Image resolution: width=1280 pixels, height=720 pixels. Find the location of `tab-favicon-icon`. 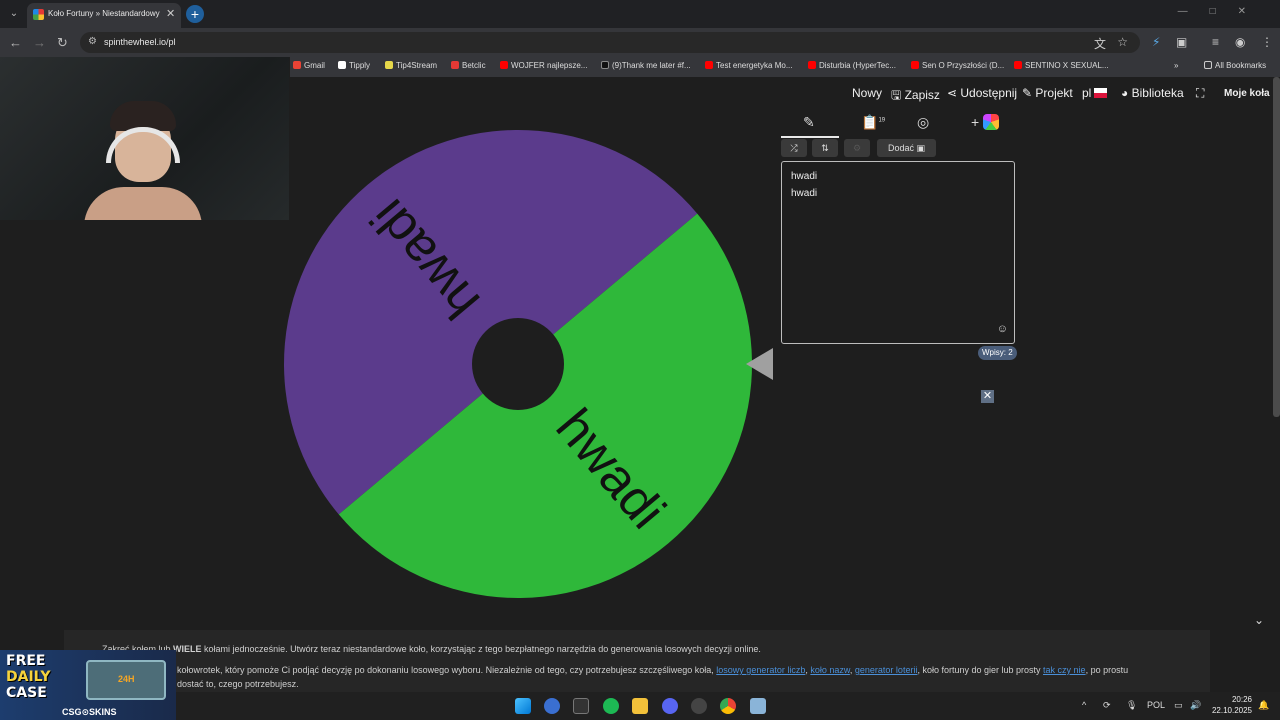

tab-favicon-icon is located at coordinates (38, 14).